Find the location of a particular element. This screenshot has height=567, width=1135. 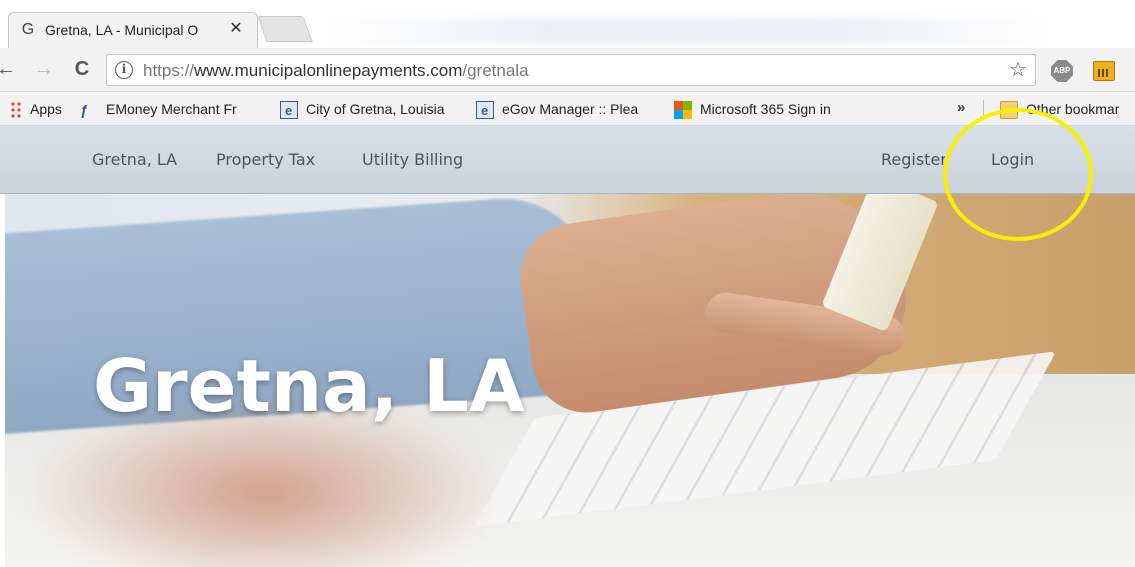

bookmark-star-icon: ☆ is located at coordinates (1018, 70).